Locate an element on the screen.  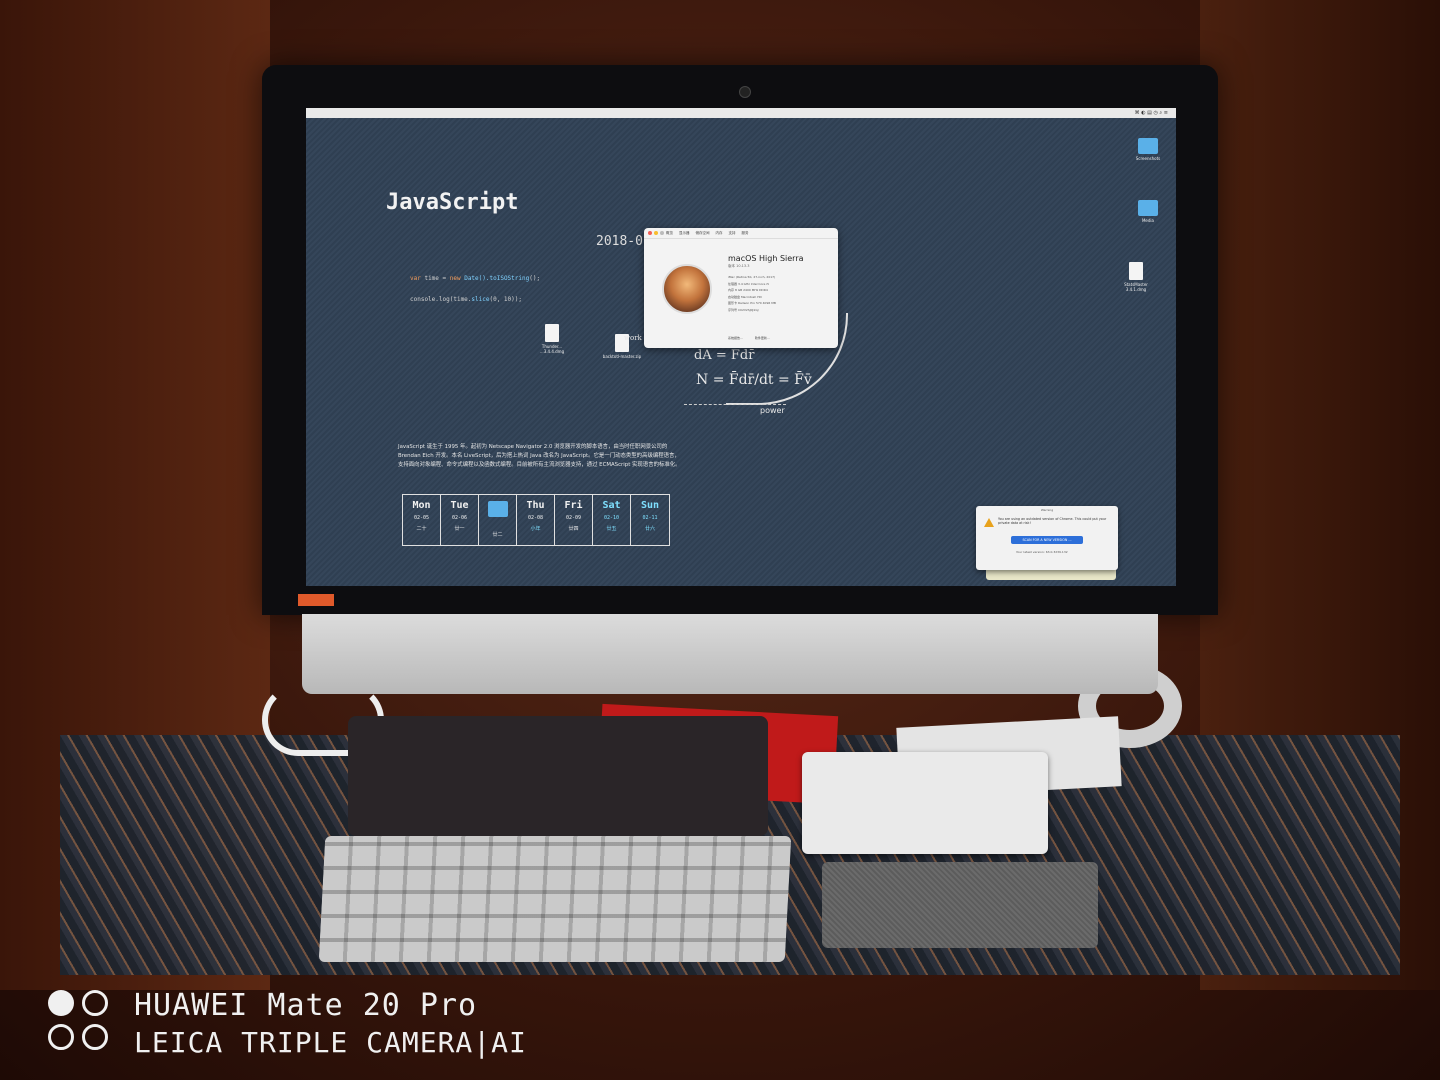
orange-sticker is located at coordinates (316, 600).